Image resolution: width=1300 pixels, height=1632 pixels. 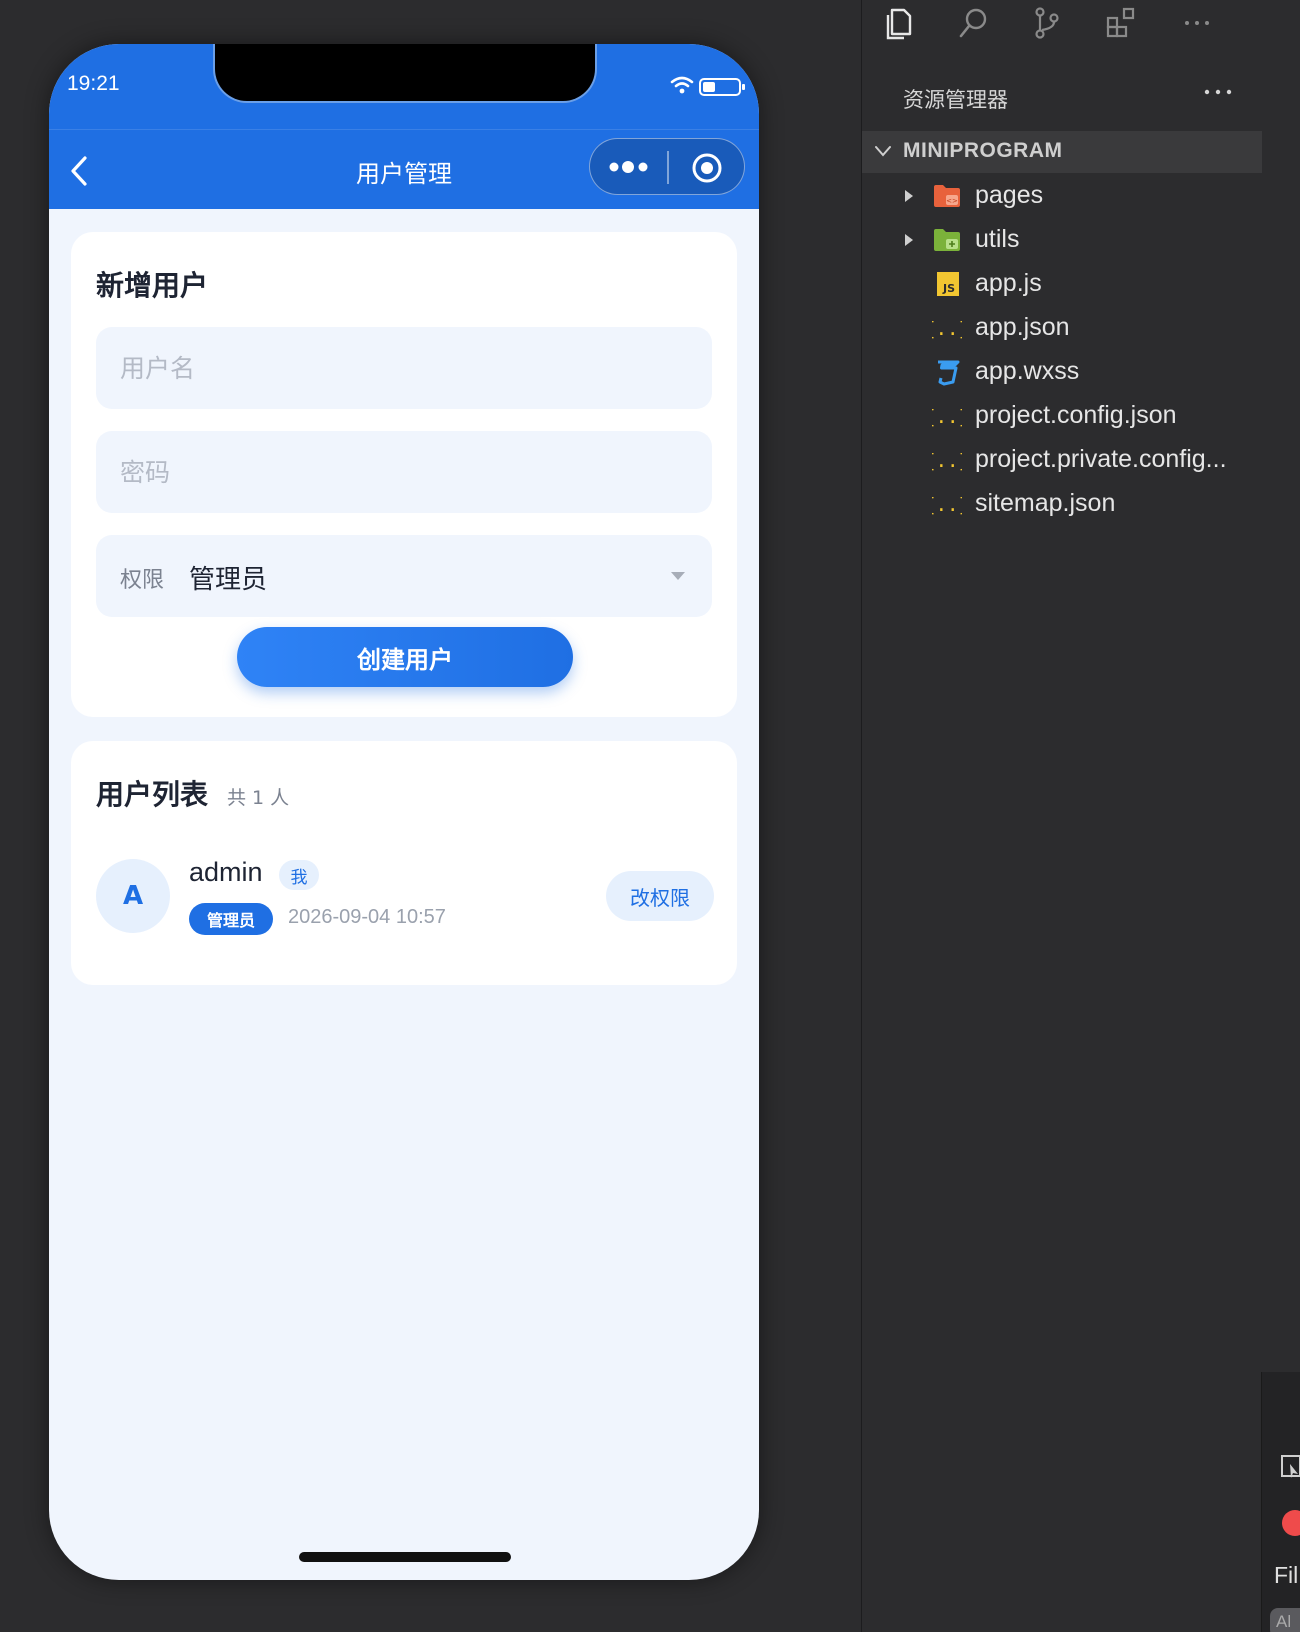 I want to click on close-miniprogram-icon, so click(x=707, y=168).